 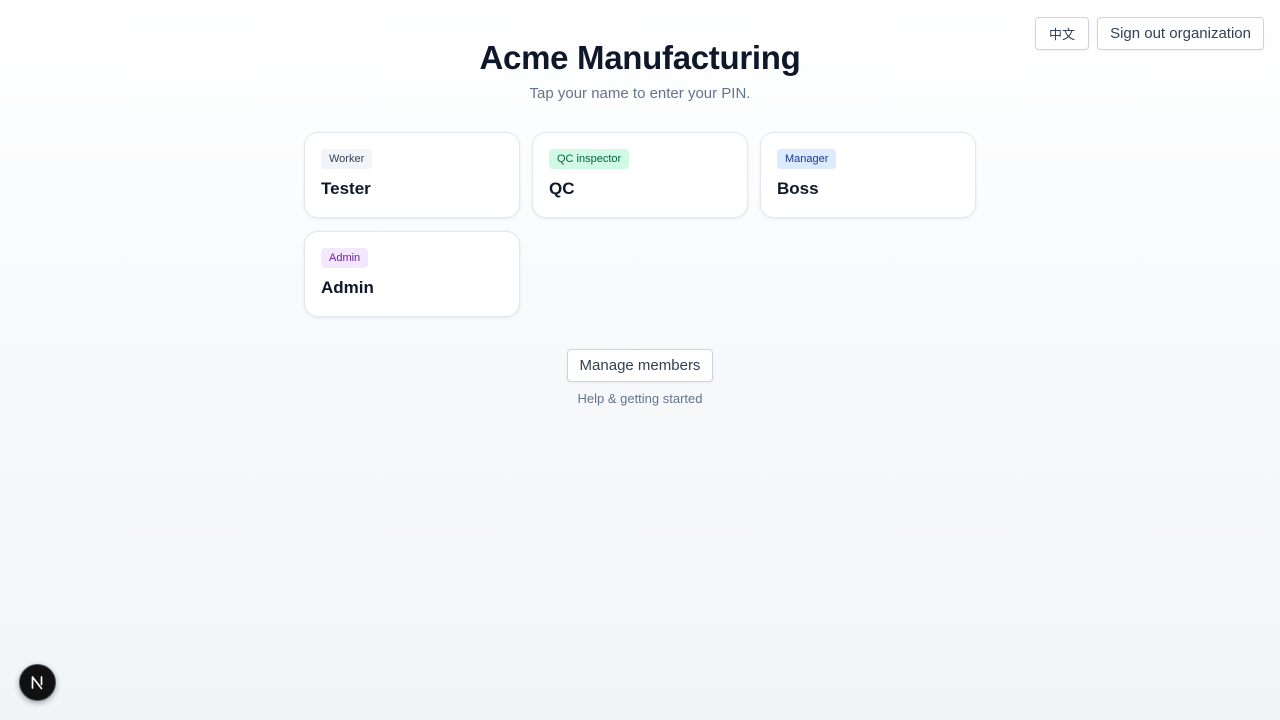 I want to click on member-name: QC, so click(x=562, y=188).